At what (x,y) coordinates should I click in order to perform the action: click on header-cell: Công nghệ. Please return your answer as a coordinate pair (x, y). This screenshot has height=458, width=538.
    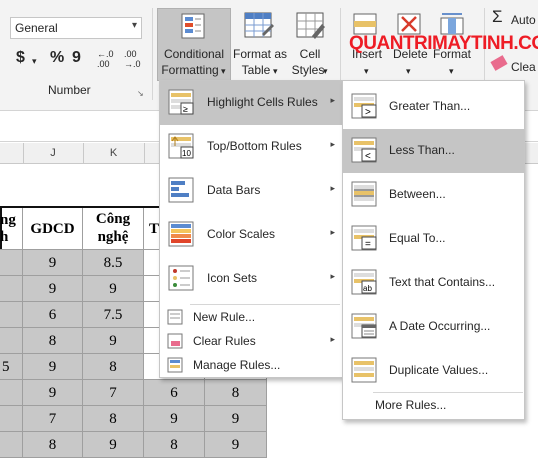
    Looking at the image, I should click on (113, 229).